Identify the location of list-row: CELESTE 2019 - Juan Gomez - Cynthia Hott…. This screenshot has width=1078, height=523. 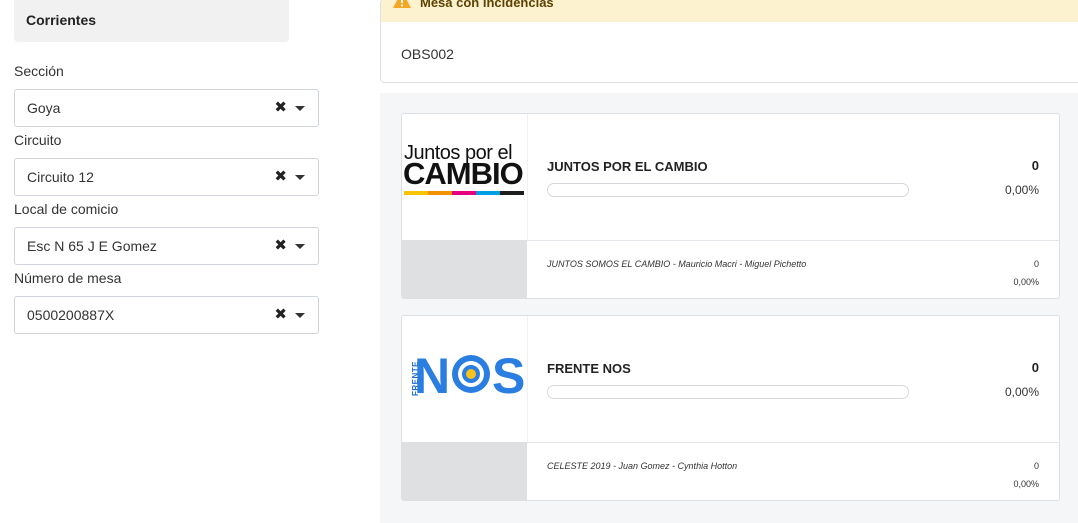
(730, 471).